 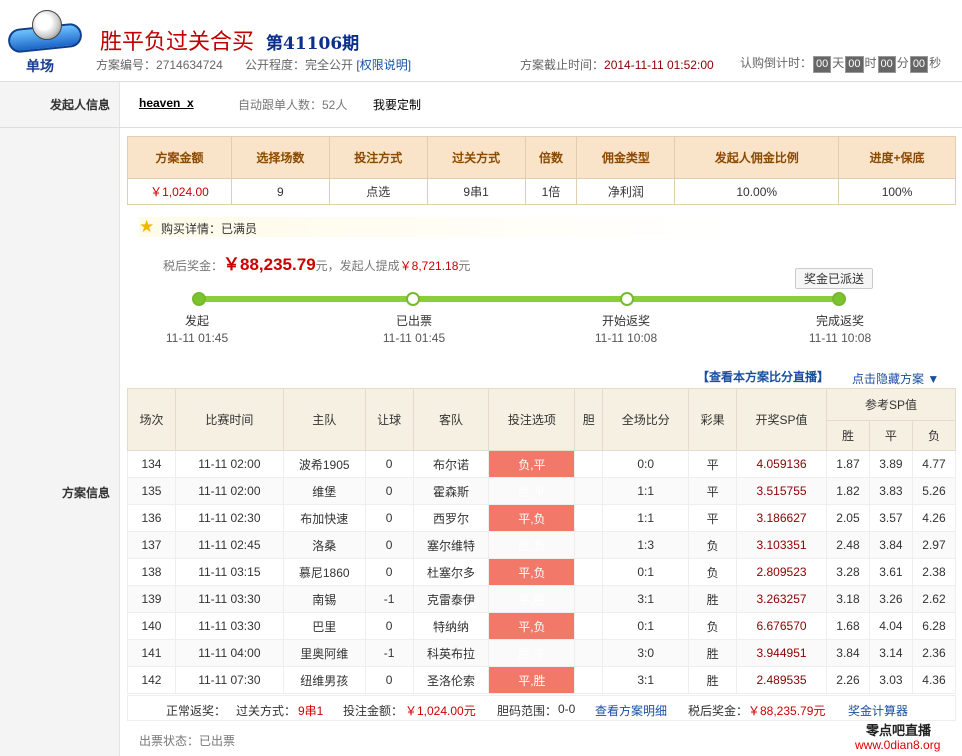 I want to click on result: 平, so click(x=713, y=464).